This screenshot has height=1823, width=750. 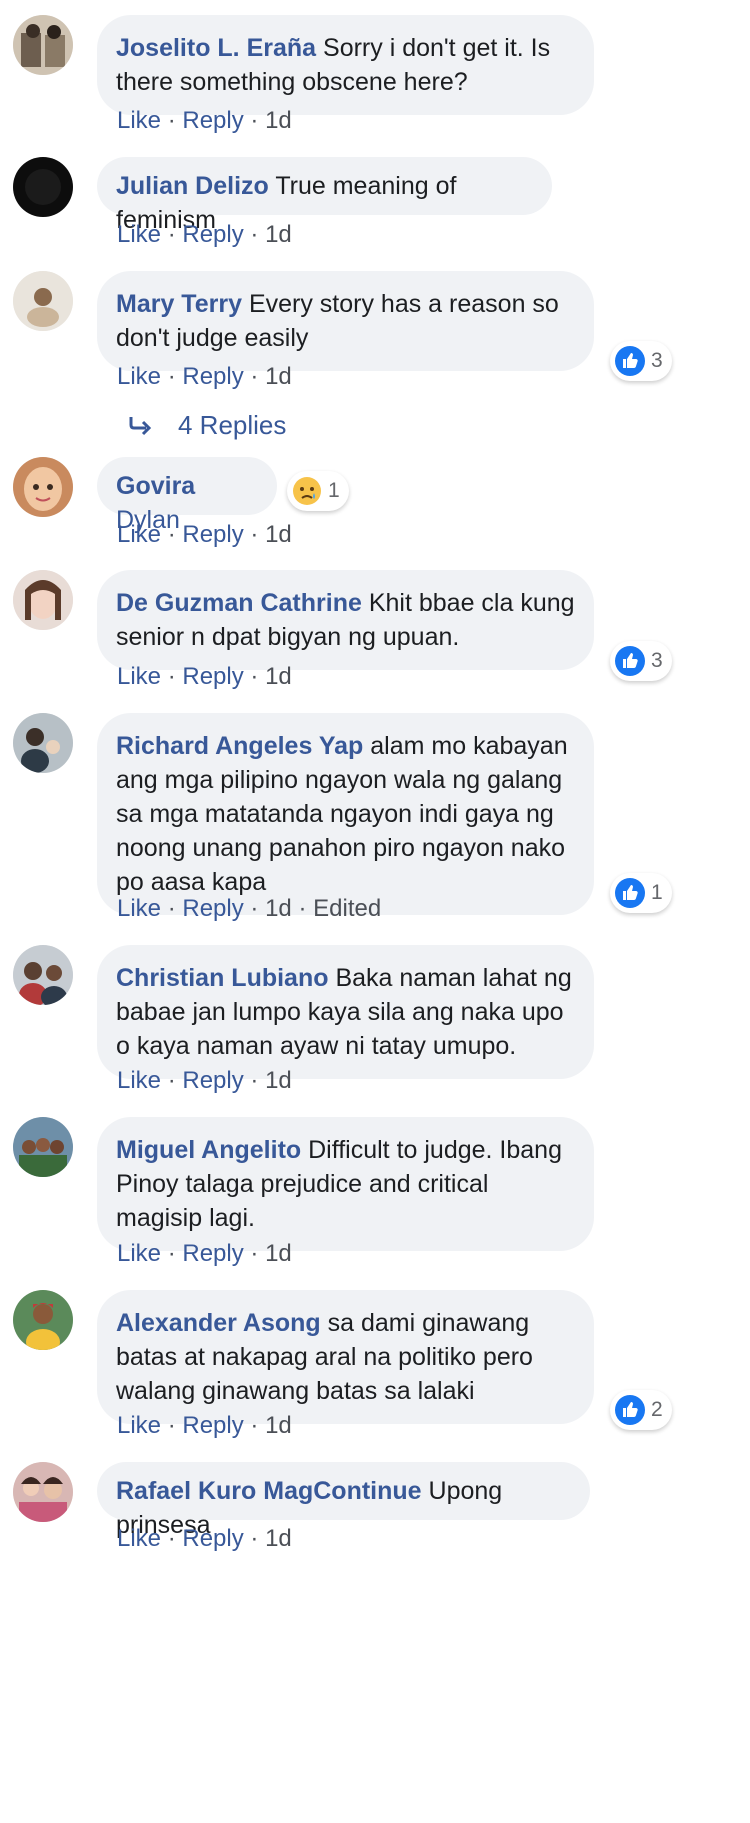 What do you see at coordinates (249, 909) in the screenshot?
I see `comment-actions: Like · Reply · 1d · Edited` at bounding box center [249, 909].